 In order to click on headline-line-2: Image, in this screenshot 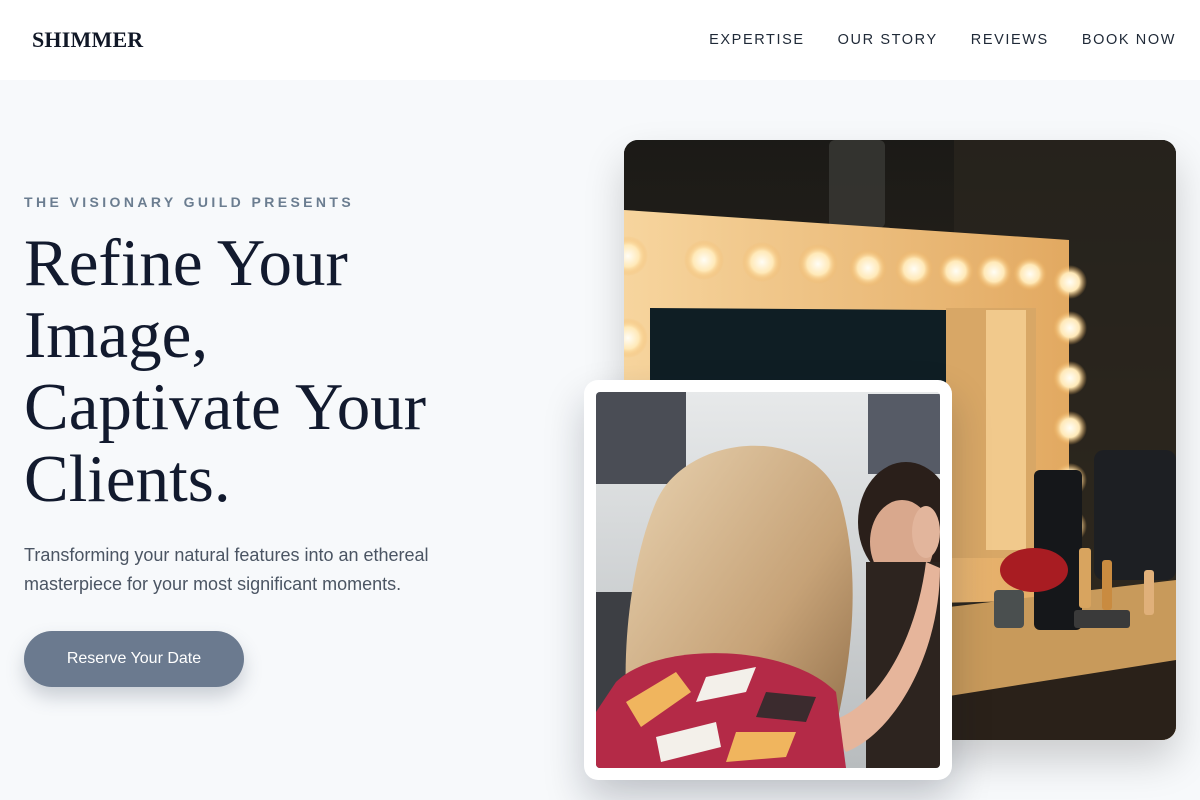, I will do `click(116, 335)`.